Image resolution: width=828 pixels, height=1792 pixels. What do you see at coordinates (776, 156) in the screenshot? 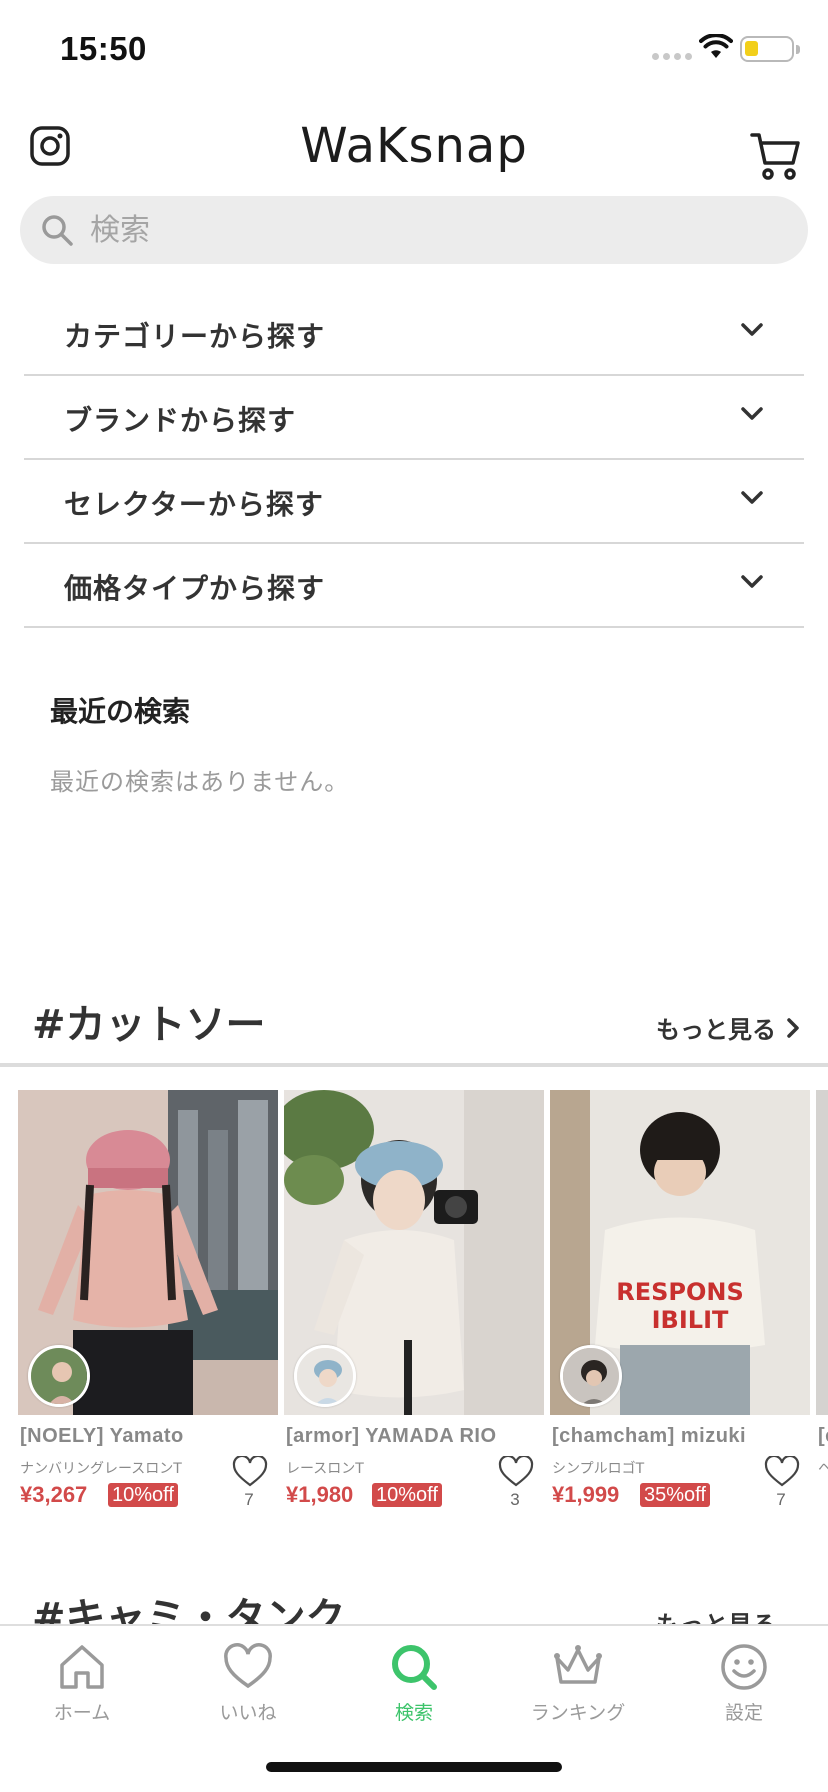
I see `cart-icon` at bounding box center [776, 156].